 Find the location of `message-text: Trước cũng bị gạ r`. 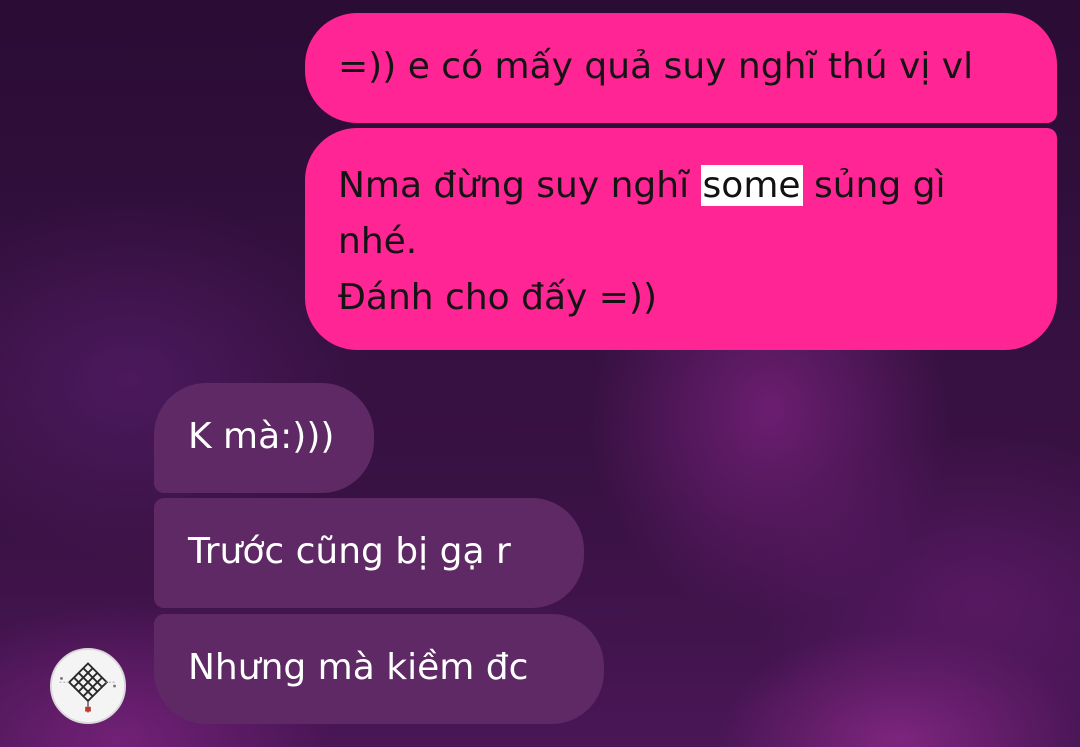

message-text: Trước cũng bị gạ r is located at coordinates (349, 551).